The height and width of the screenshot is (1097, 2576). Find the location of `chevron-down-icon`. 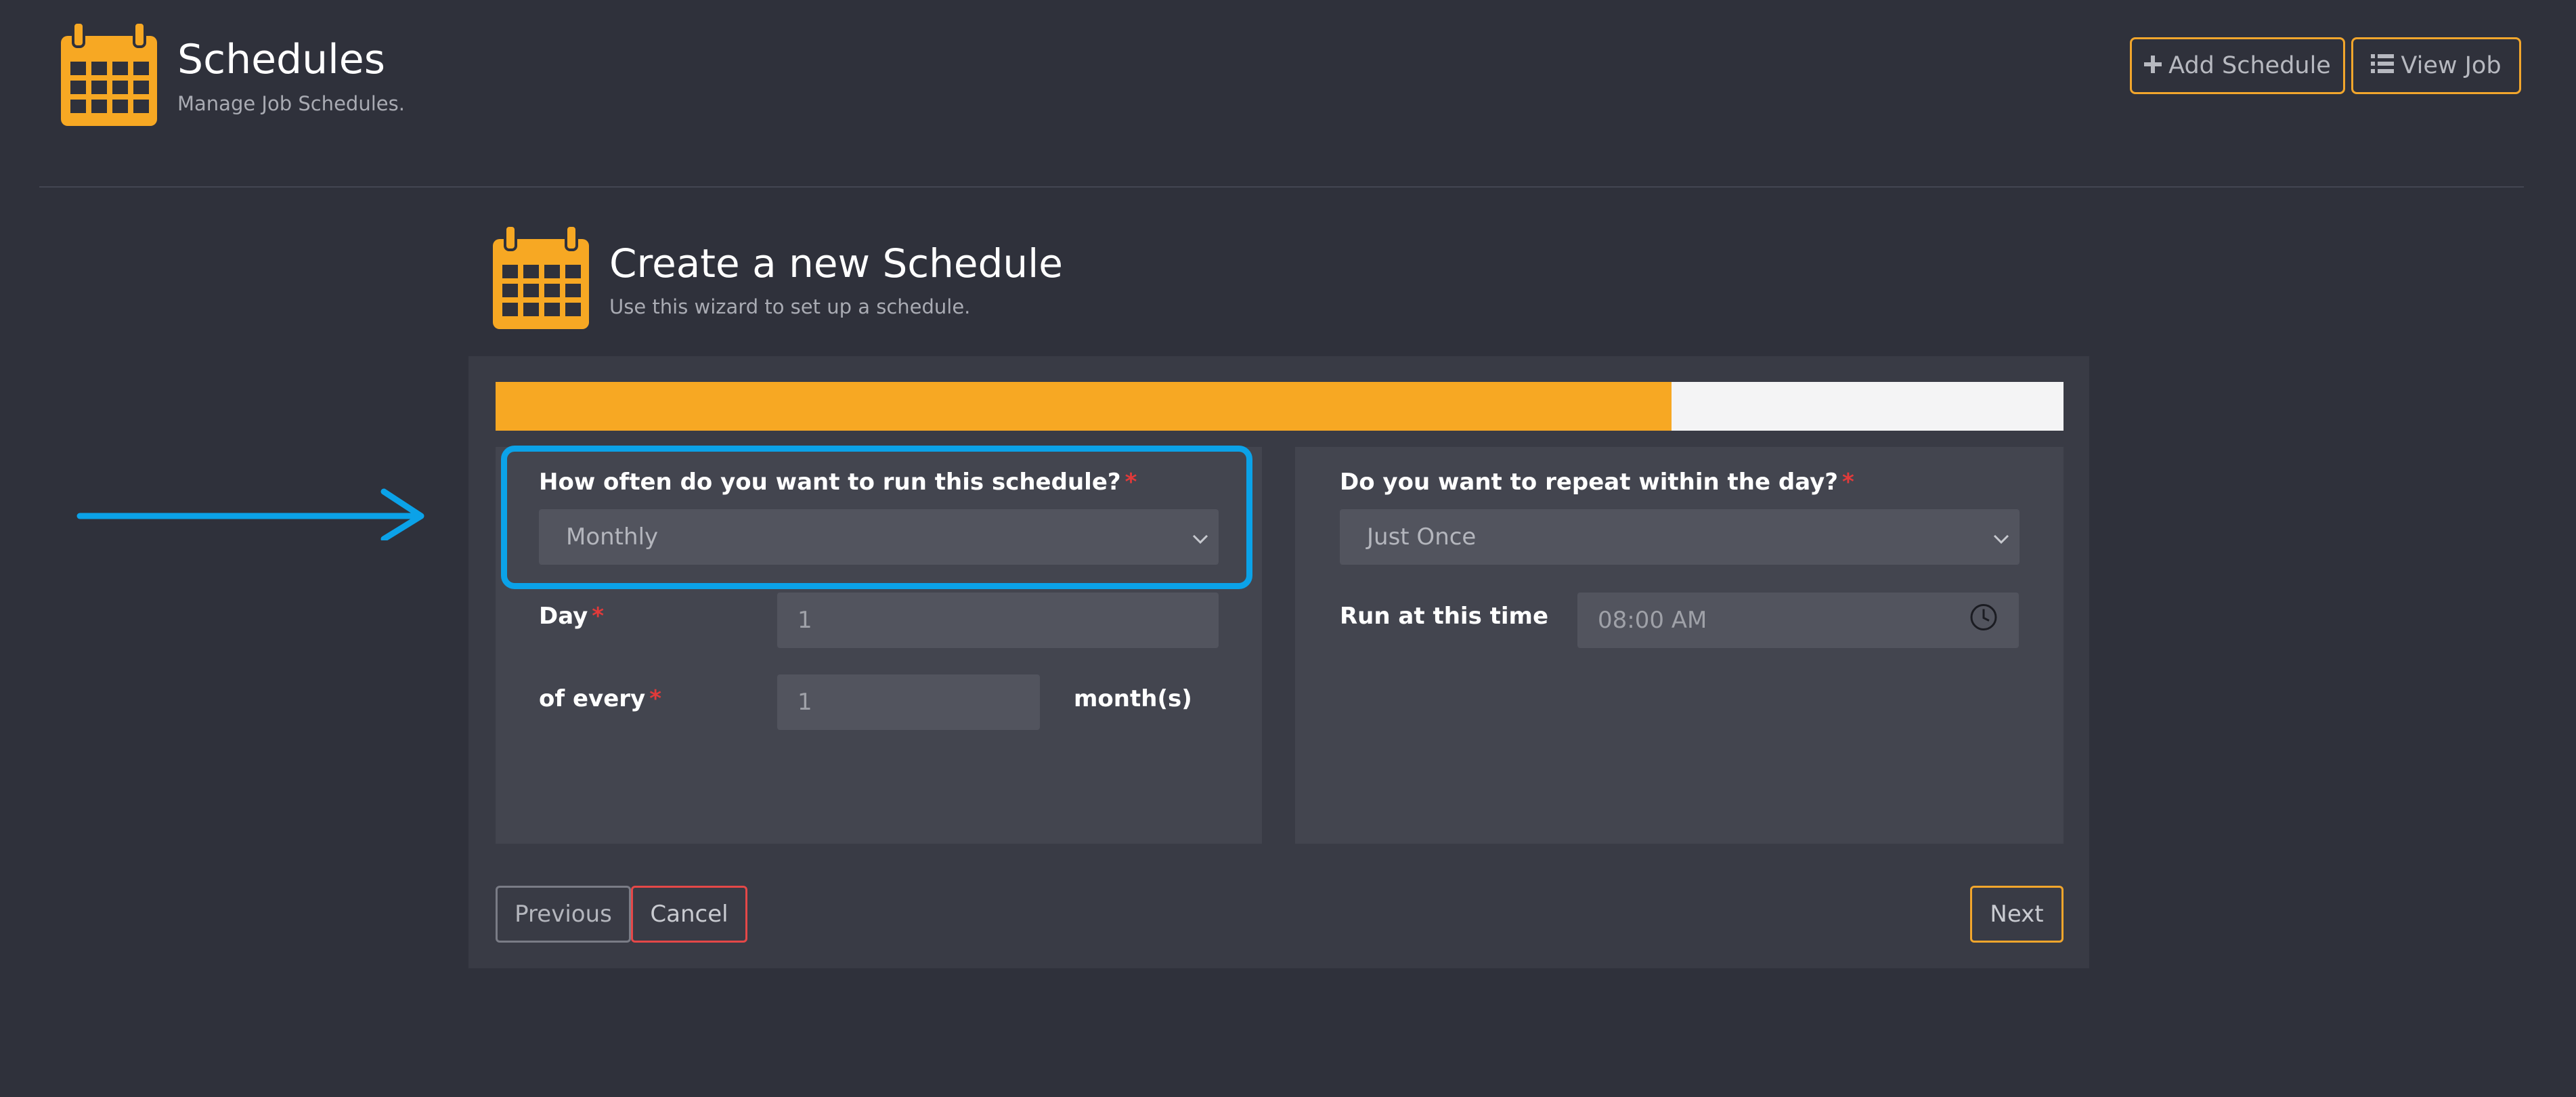

chevron-down-icon is located at coordinates (2001, 537).